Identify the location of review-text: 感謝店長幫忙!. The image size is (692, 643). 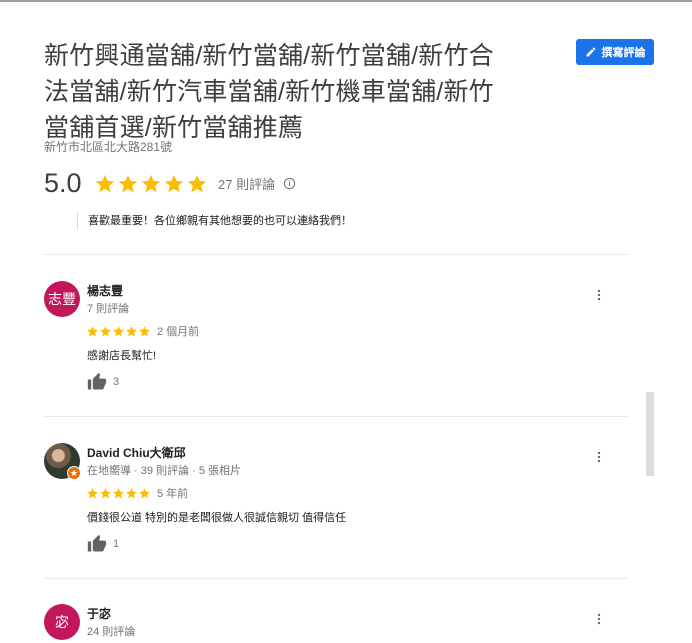
(122, 356).